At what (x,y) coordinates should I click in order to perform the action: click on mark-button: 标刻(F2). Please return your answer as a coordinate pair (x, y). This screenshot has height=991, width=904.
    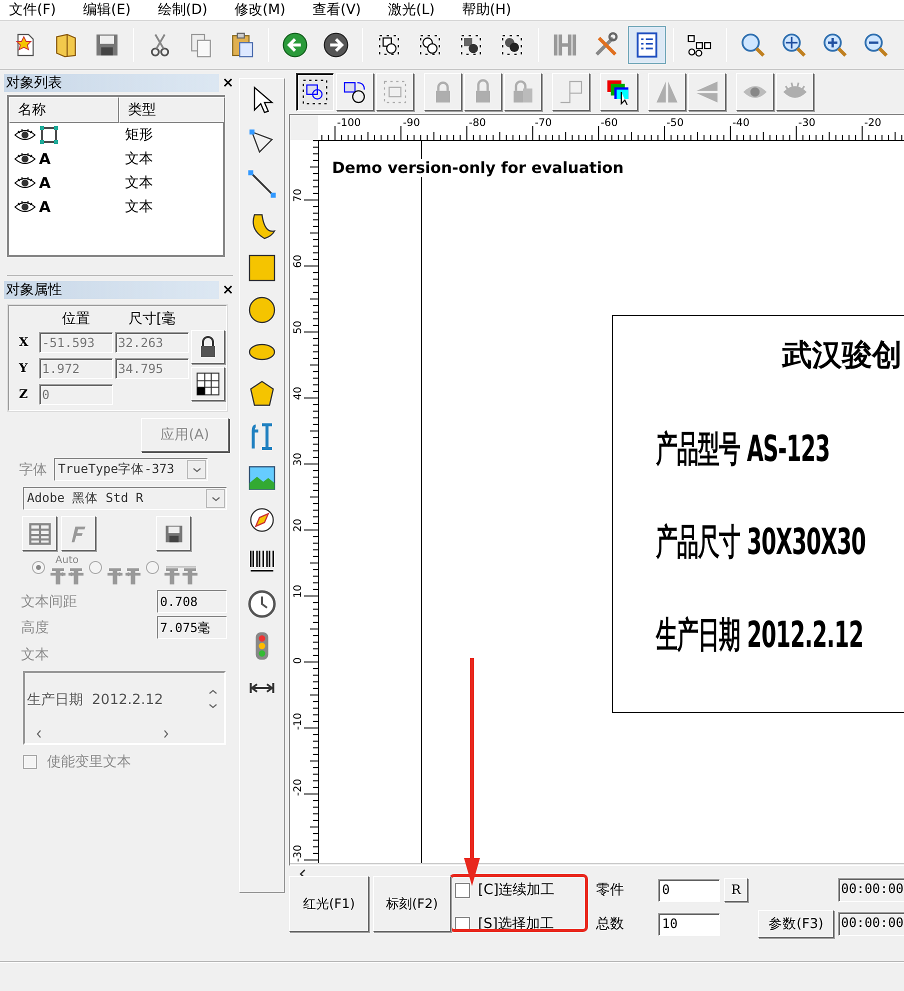
    Looking at the image, I should click on (412, 904).